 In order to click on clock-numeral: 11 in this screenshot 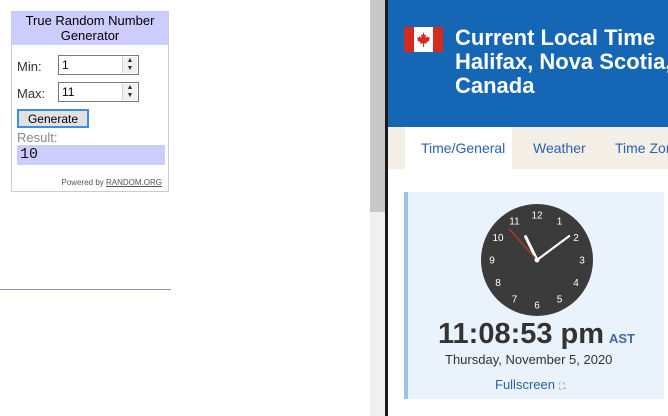, I will do `click(514, 222)`.